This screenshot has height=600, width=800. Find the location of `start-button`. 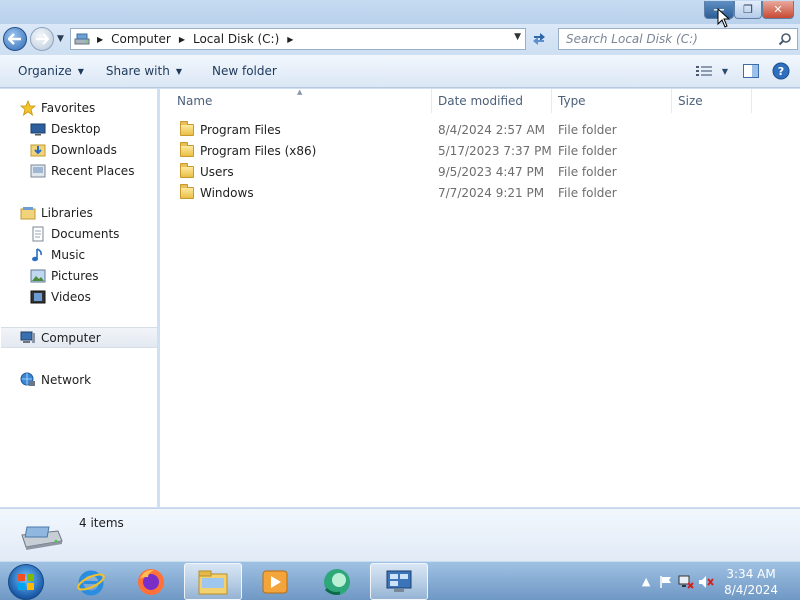

start-button is located at coordinates (26, 582).